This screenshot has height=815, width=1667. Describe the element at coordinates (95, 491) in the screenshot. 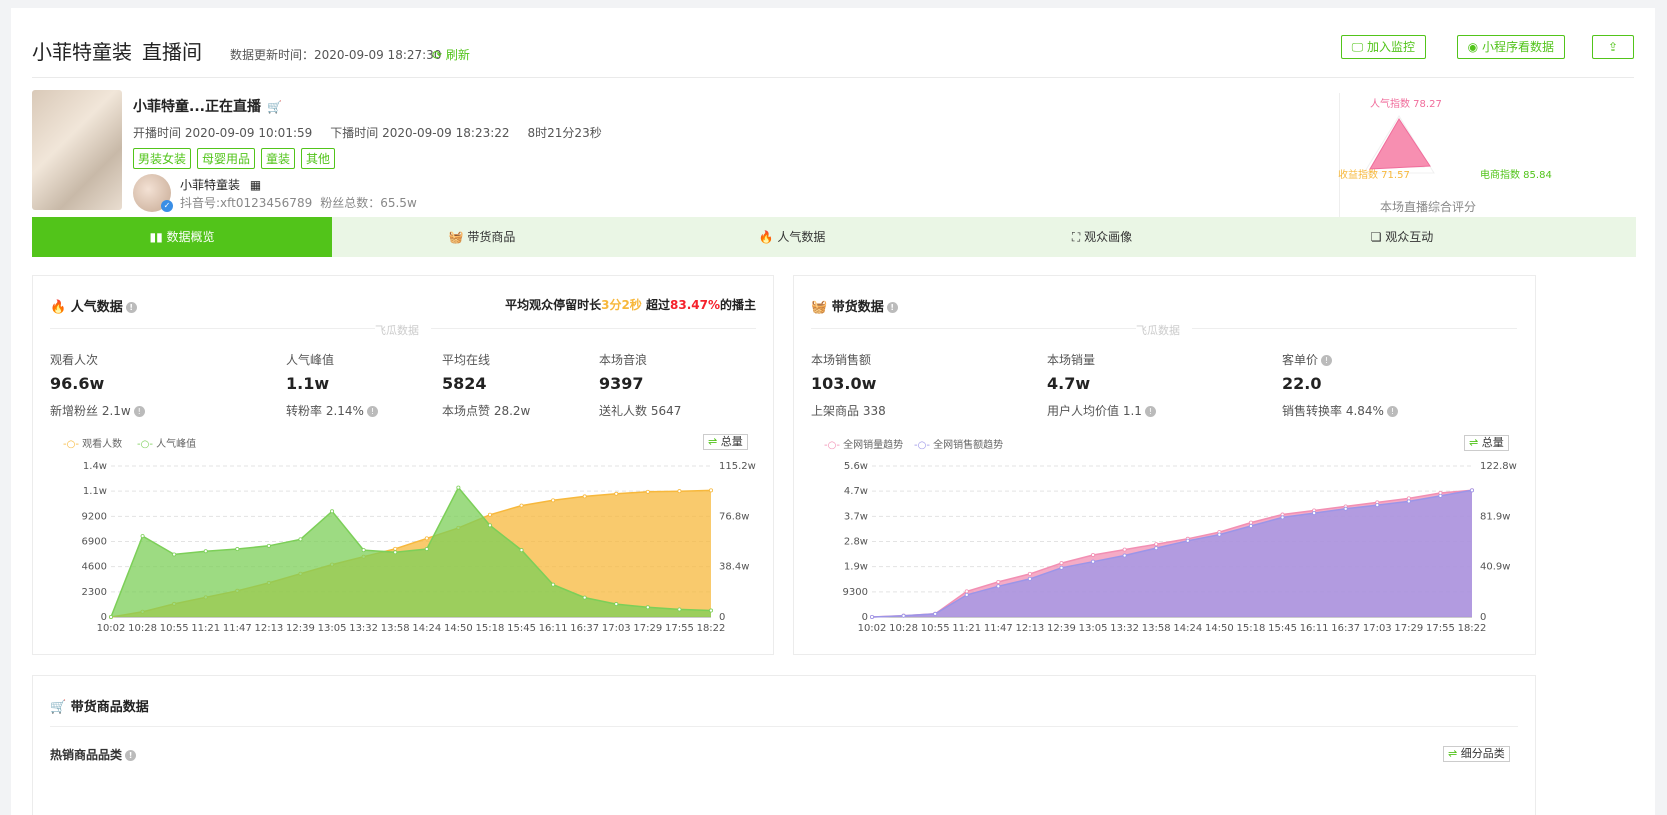

I see `y-tick-label: 1.1w` at that location.